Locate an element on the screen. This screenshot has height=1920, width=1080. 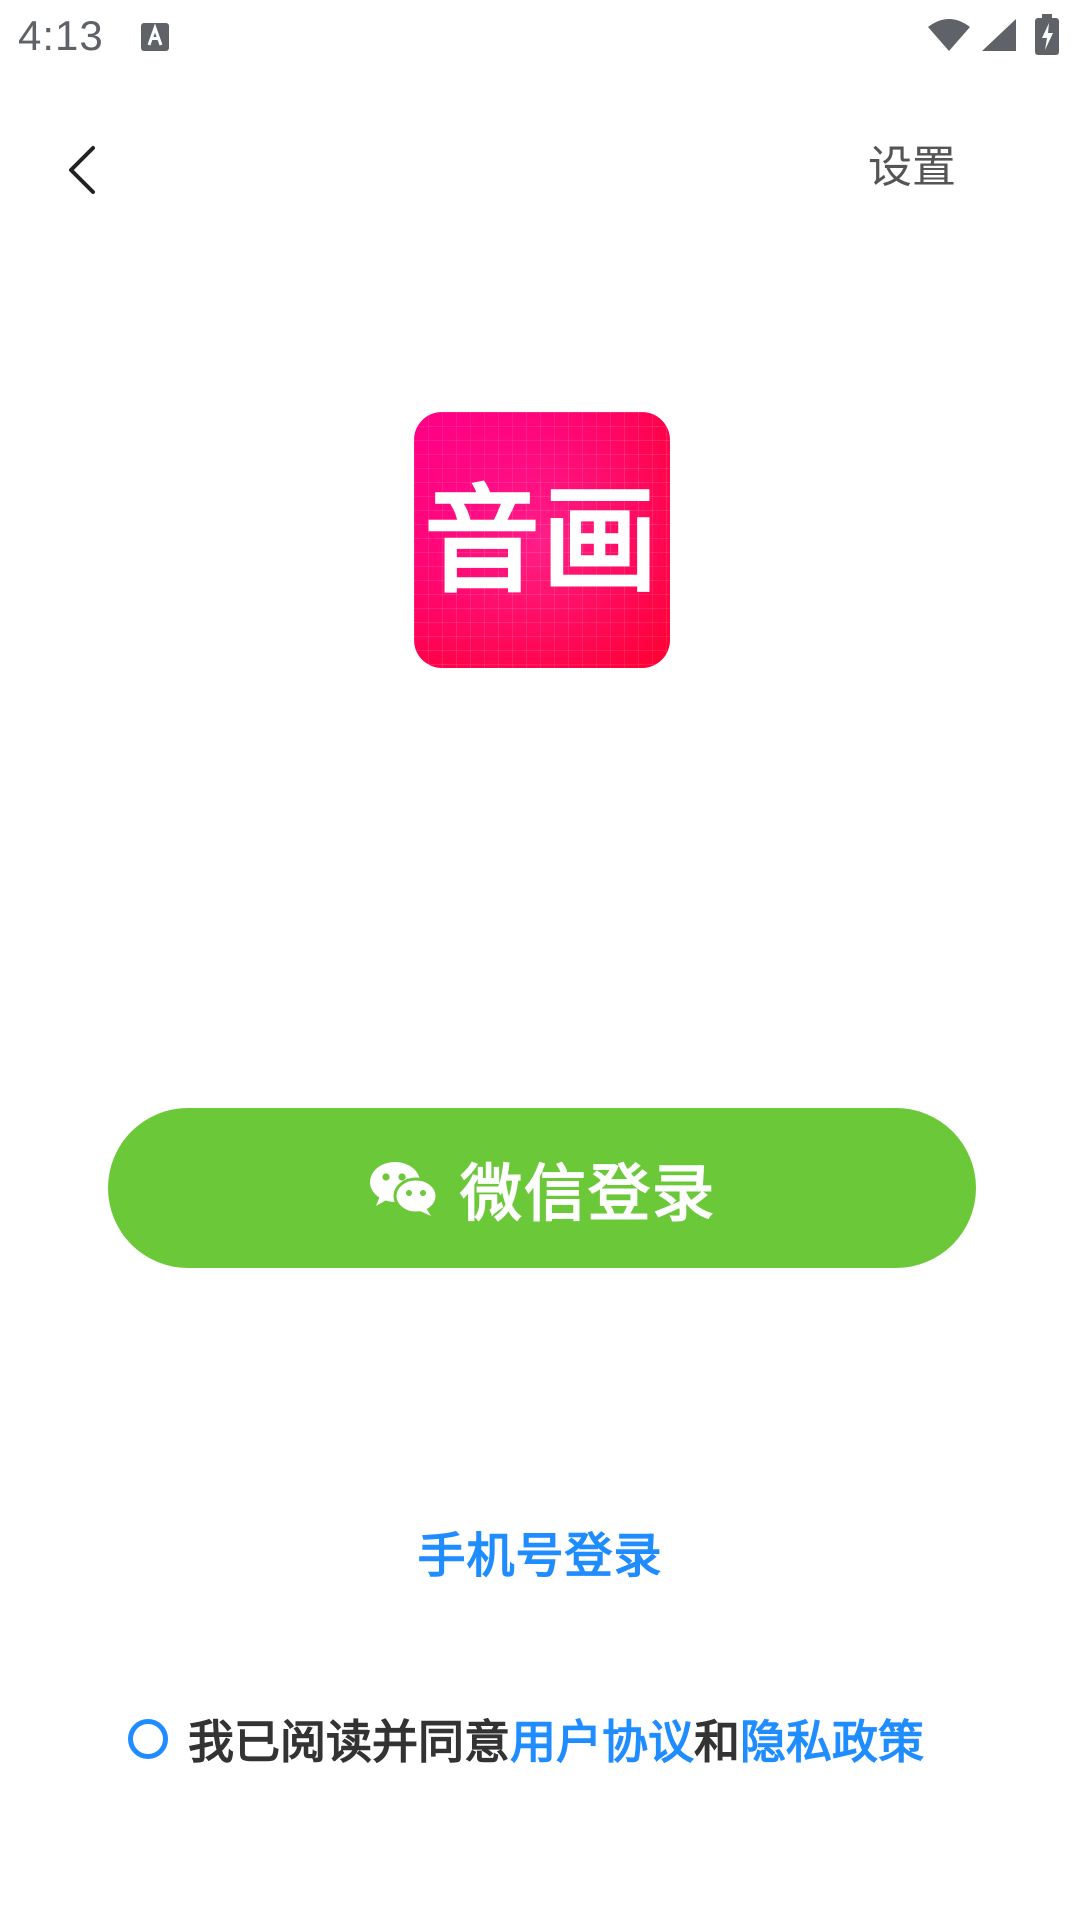
status-icons is located at coordinates (993, 35).